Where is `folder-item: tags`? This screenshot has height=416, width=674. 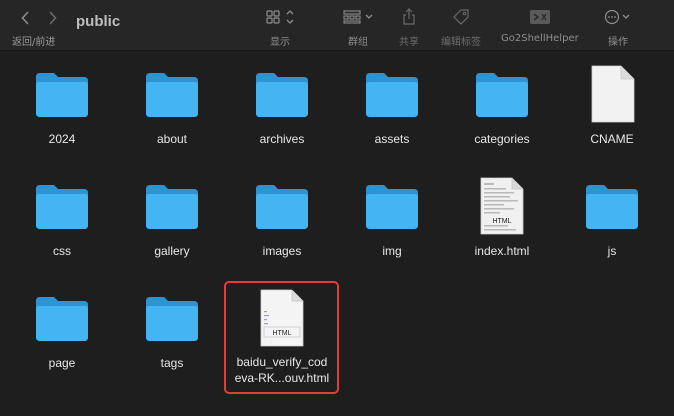 folder-item: tags is located at coordinates (172, 329).